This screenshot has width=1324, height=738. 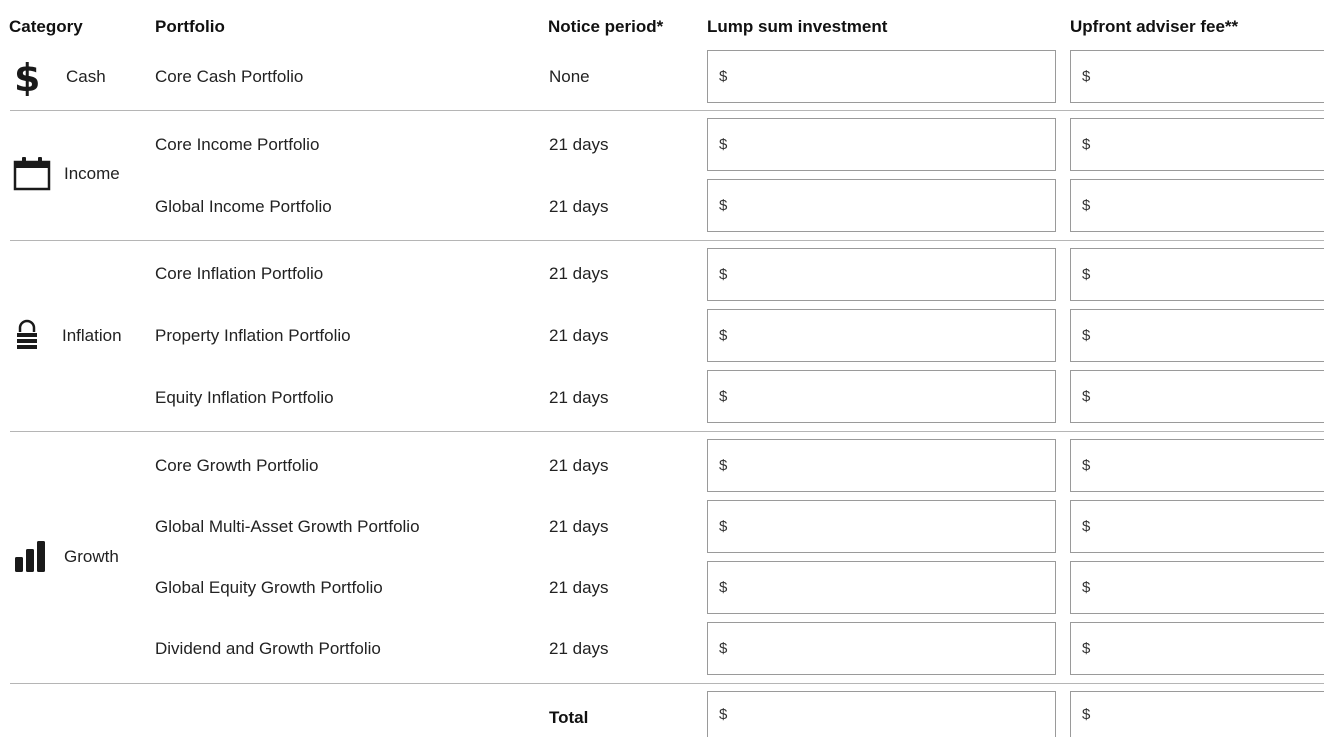 I want to click on category-income: Income, so click(x=66, y=174).